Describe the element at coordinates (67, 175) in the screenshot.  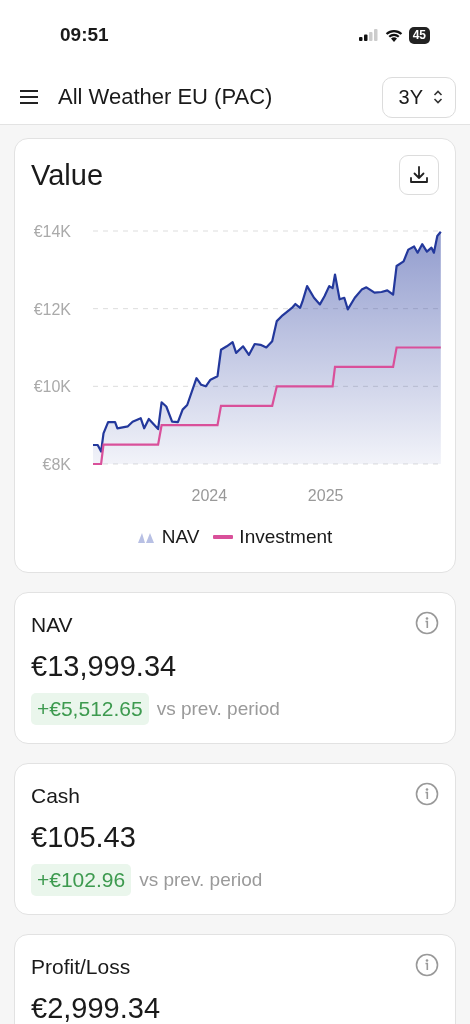
I see `card-title: Value` at that location.